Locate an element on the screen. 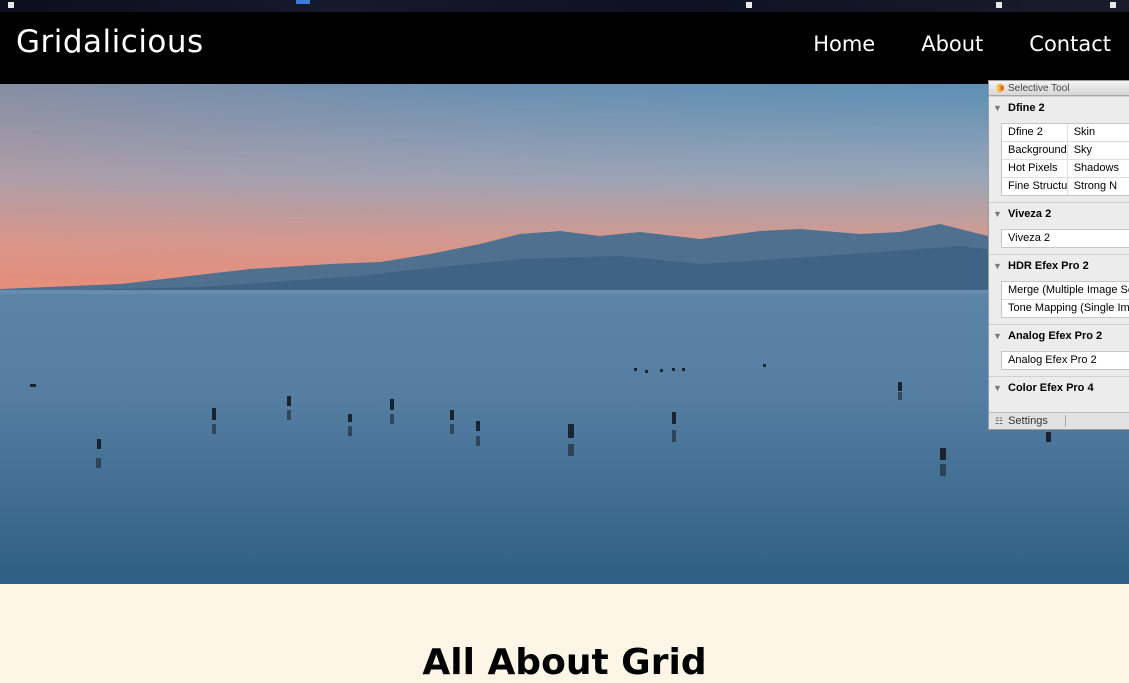 Image resolution: width=1129 pixels, height=683 pixels. section-header-analog: ▼ Analog Efex Pro 2 is located at coordinates (1059, 335).